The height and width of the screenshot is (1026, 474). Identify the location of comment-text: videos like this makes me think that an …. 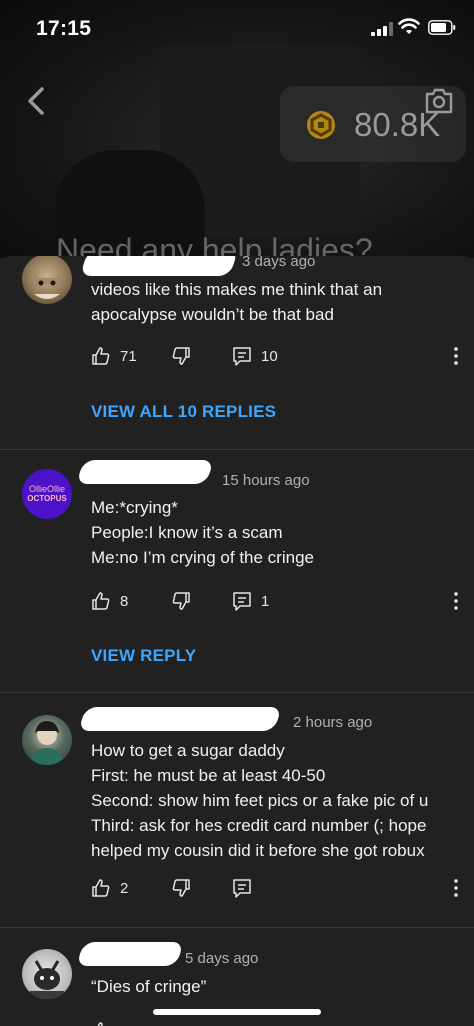
(236, 302).